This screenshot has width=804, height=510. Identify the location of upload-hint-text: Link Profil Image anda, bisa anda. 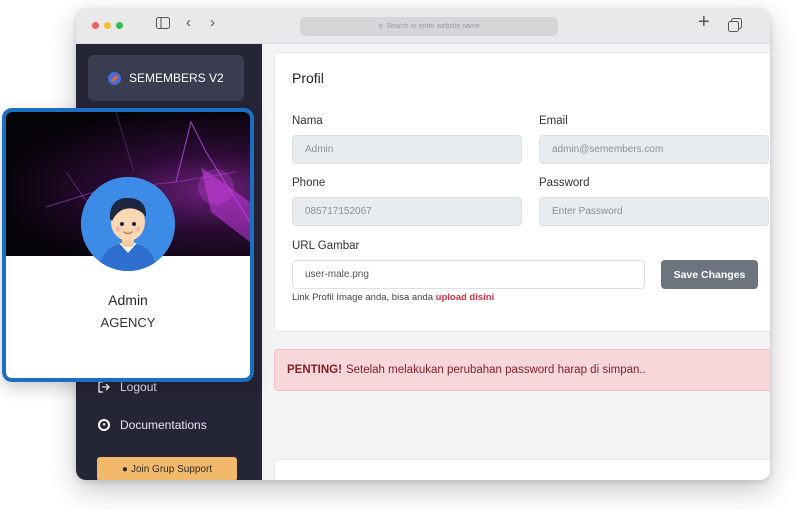
(364, 297).